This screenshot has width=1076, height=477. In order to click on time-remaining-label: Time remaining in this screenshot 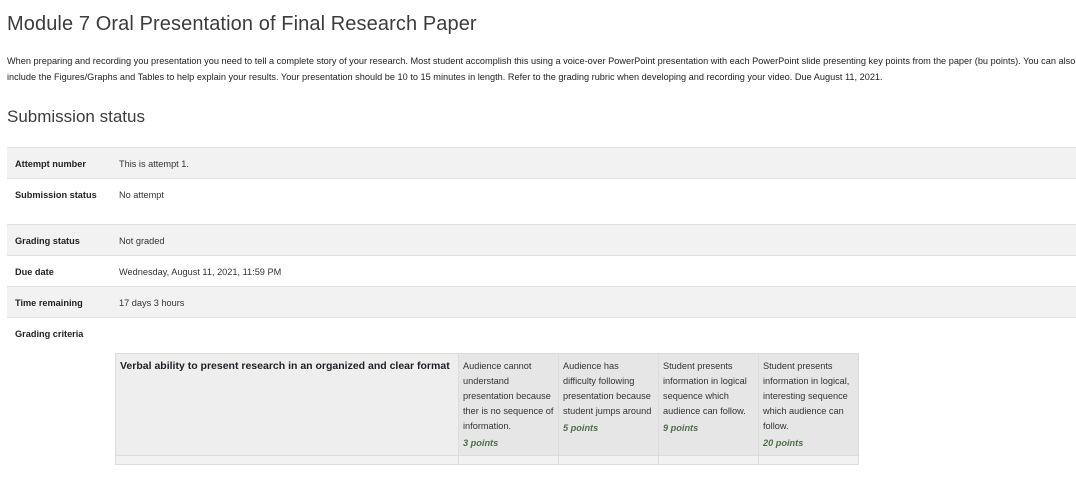, I will do `click(49, 303)`.